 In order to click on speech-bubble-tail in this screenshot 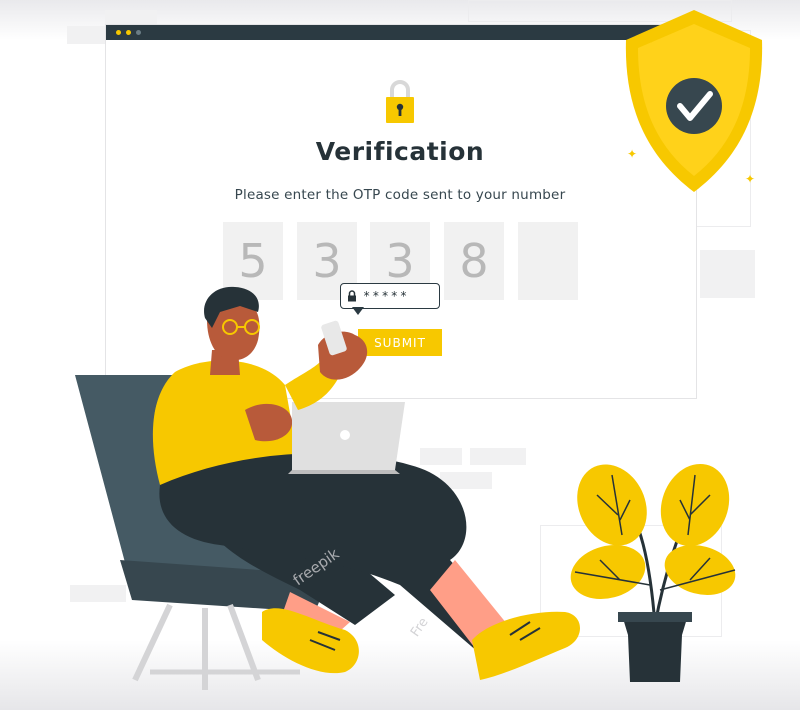, I will do `click(358, 311)`.